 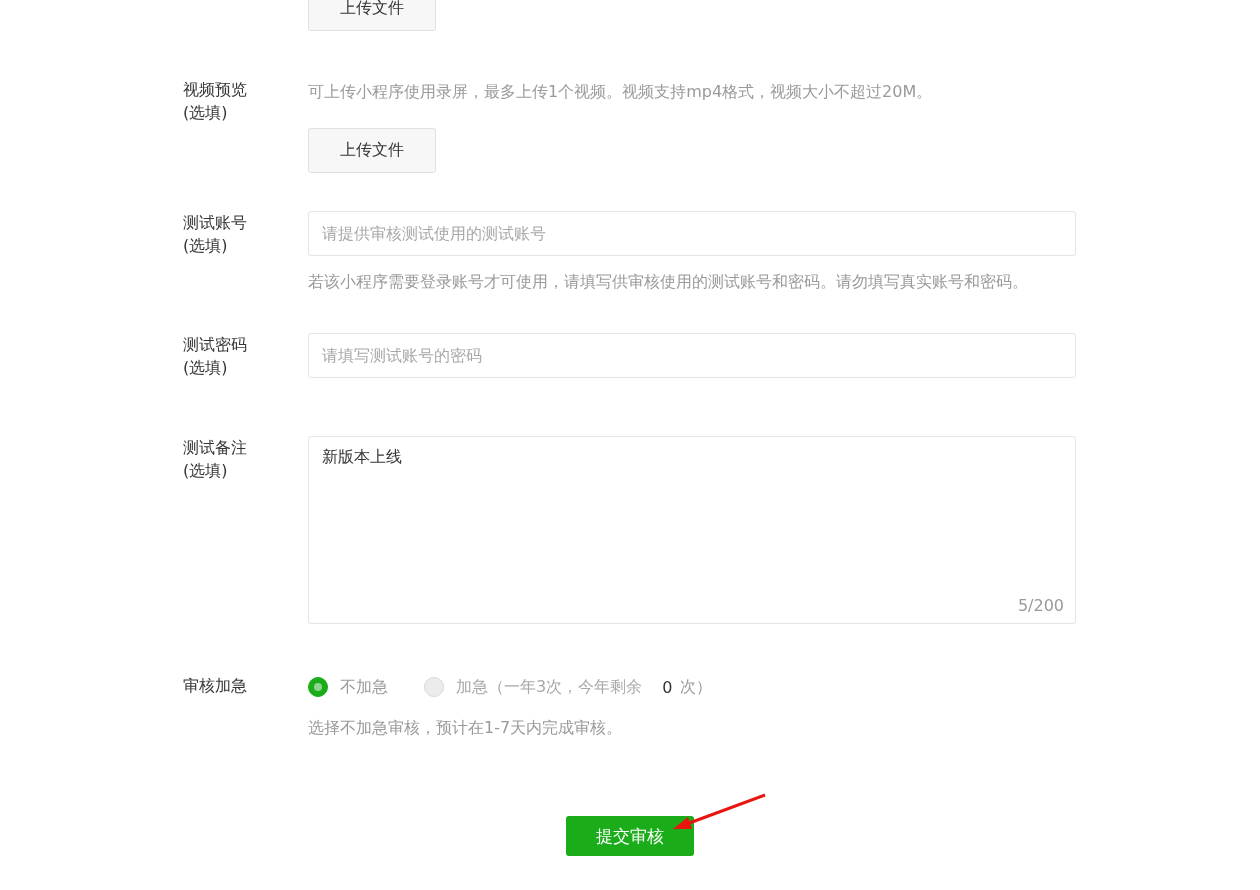 What do you see at coordinates (318, 687) in the screenshot?
I see `radio-button` at bounding box center [318, 687].